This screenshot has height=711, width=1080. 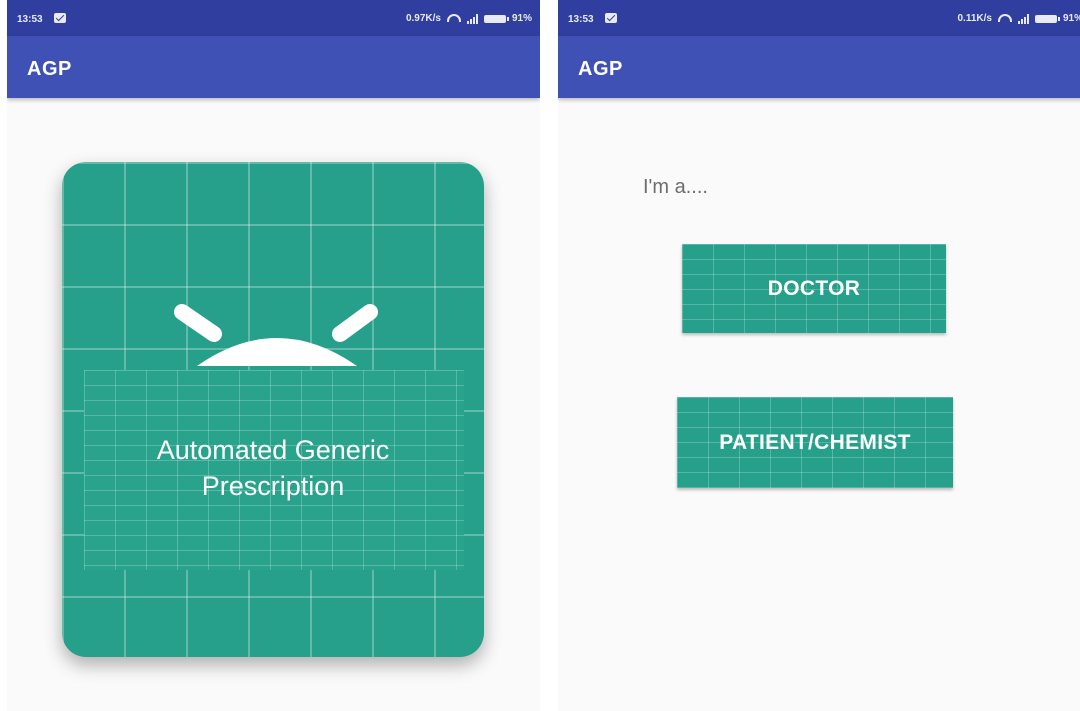 I want to click on app-full-name: Automated Generic Prescription, so click(x=273, y=468).